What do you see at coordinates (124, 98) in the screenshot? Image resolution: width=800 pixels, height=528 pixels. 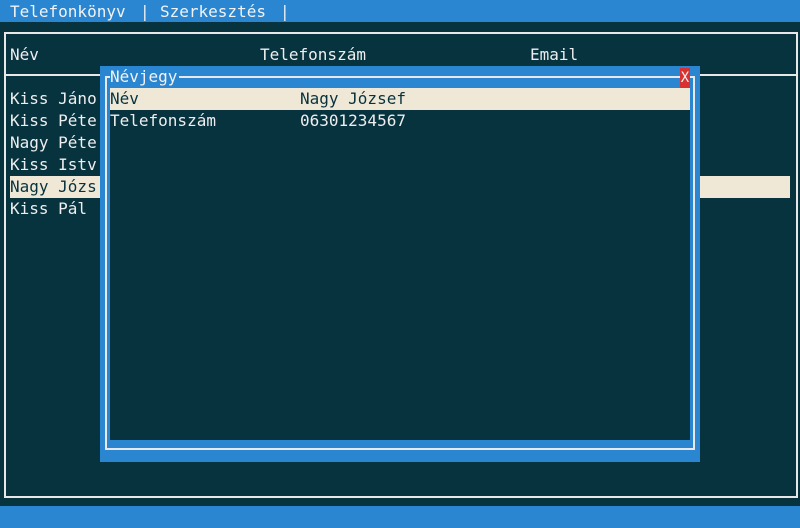 I see `field-label: Név` at bounding box center [124, 98].